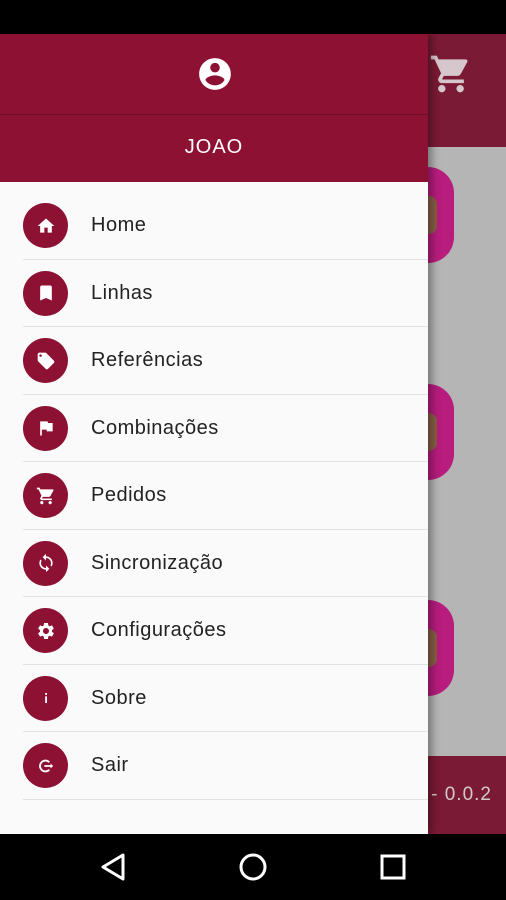  Describe the element at coordinates (119, 225) in the screenshot. I see `menu-item-label: Home` at that location.